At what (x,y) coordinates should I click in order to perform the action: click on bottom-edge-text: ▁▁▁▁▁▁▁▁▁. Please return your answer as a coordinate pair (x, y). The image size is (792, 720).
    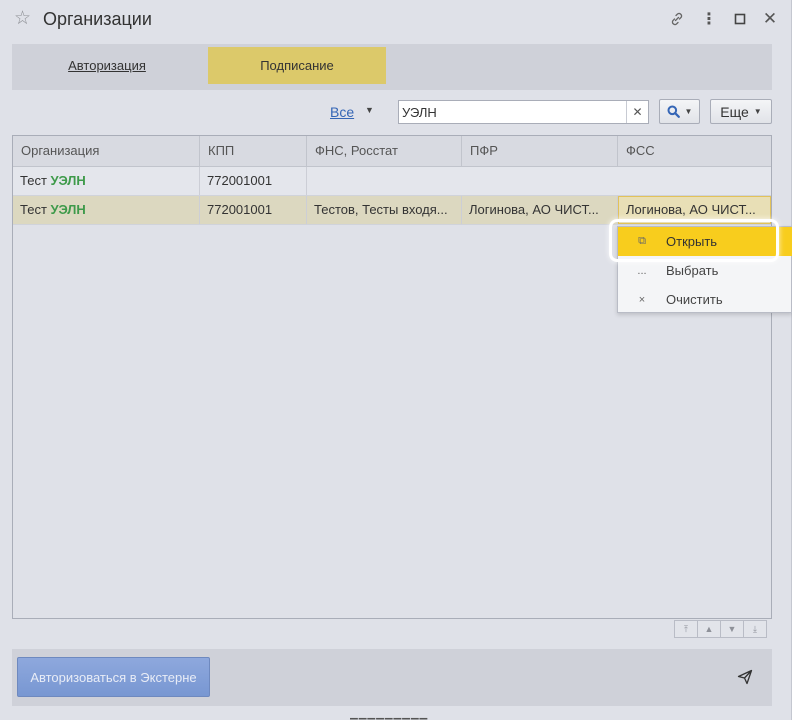
    Looking at the image, I should click on (389, 716).